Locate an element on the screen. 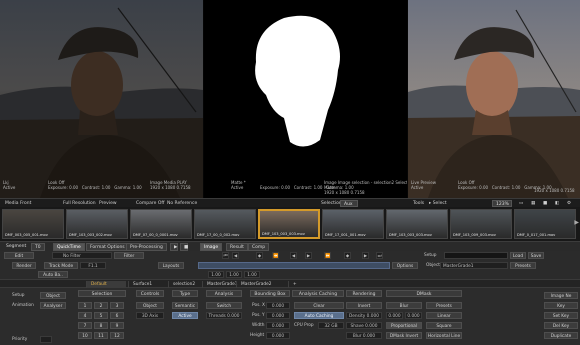  settings-icon: ⚙ is located at coordinates (569, 203).